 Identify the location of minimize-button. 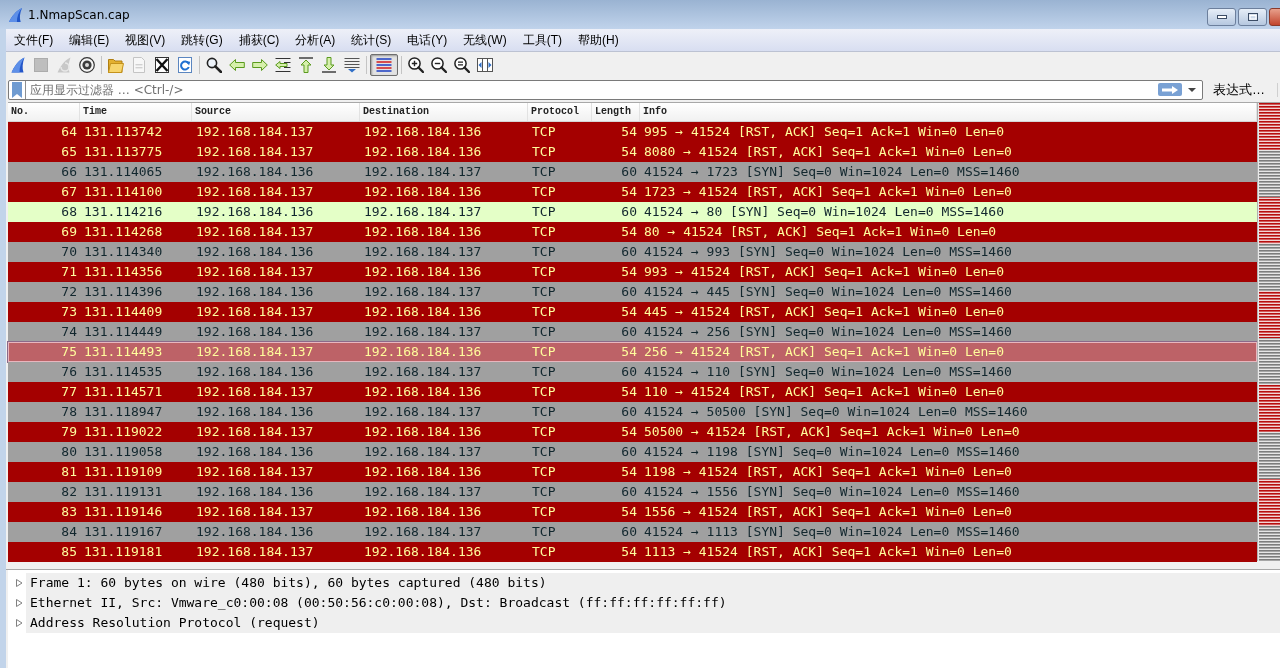
(1221, 17).